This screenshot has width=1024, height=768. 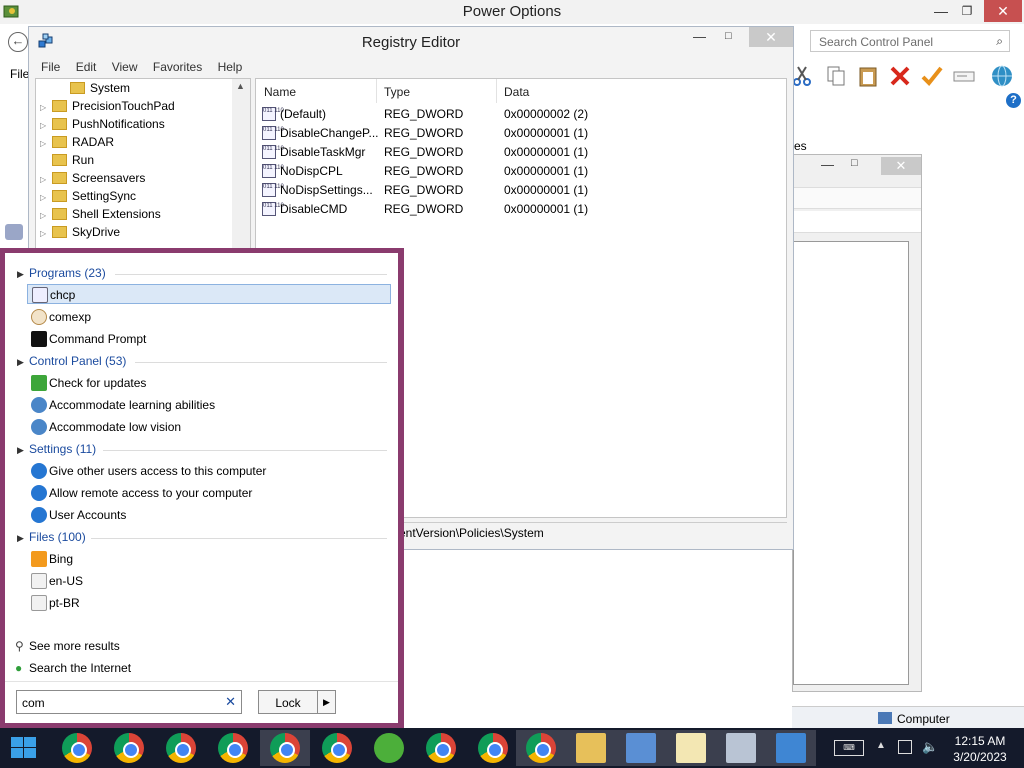 I want to click on result-item: User Accounts, so click(x=209, y=515).